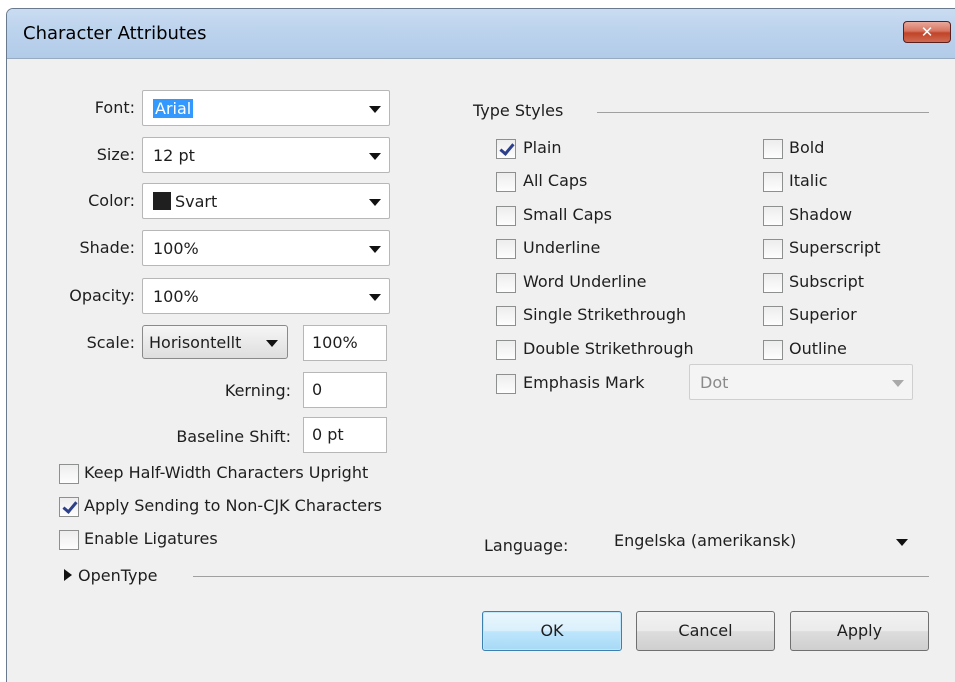 Image resolution: width=955 pixels, height=682 pixels. What do you see at coordinates (820, 214) in the screenshot?
I see `checkbox-label: Shadow` at bounding box center [820, 214].